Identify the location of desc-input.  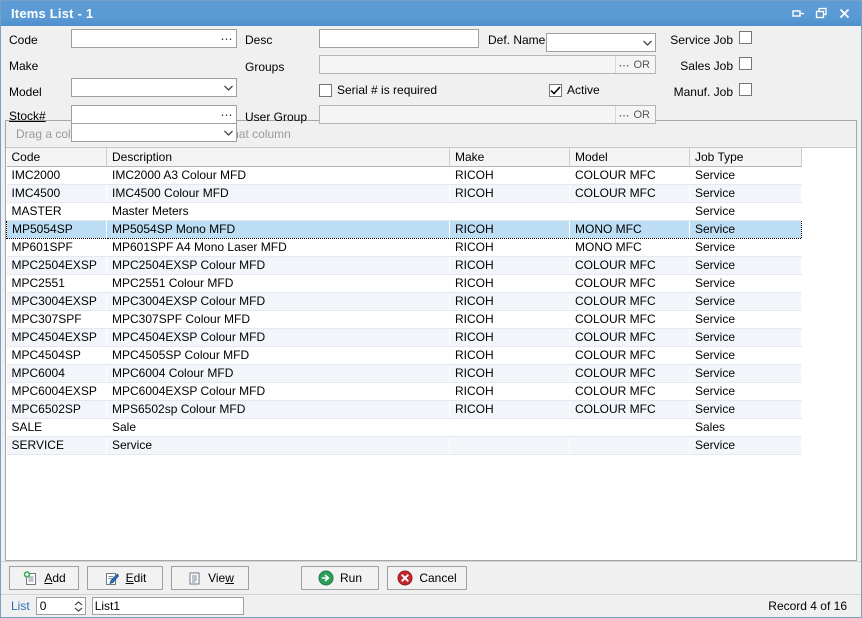
(399, 38).